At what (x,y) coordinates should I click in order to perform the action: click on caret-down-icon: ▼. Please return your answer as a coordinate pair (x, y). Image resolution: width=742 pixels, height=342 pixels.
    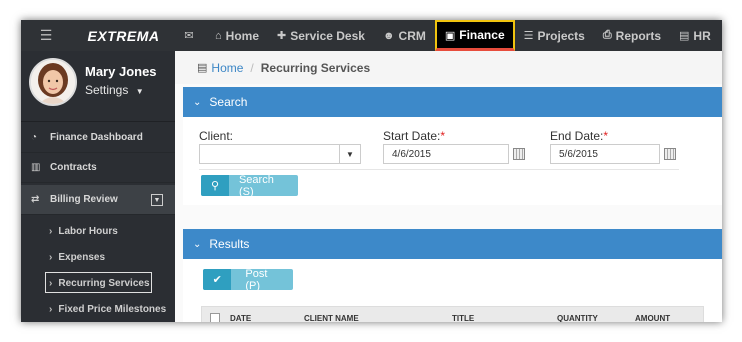
    Looking at the image, I should click on (139, 91).